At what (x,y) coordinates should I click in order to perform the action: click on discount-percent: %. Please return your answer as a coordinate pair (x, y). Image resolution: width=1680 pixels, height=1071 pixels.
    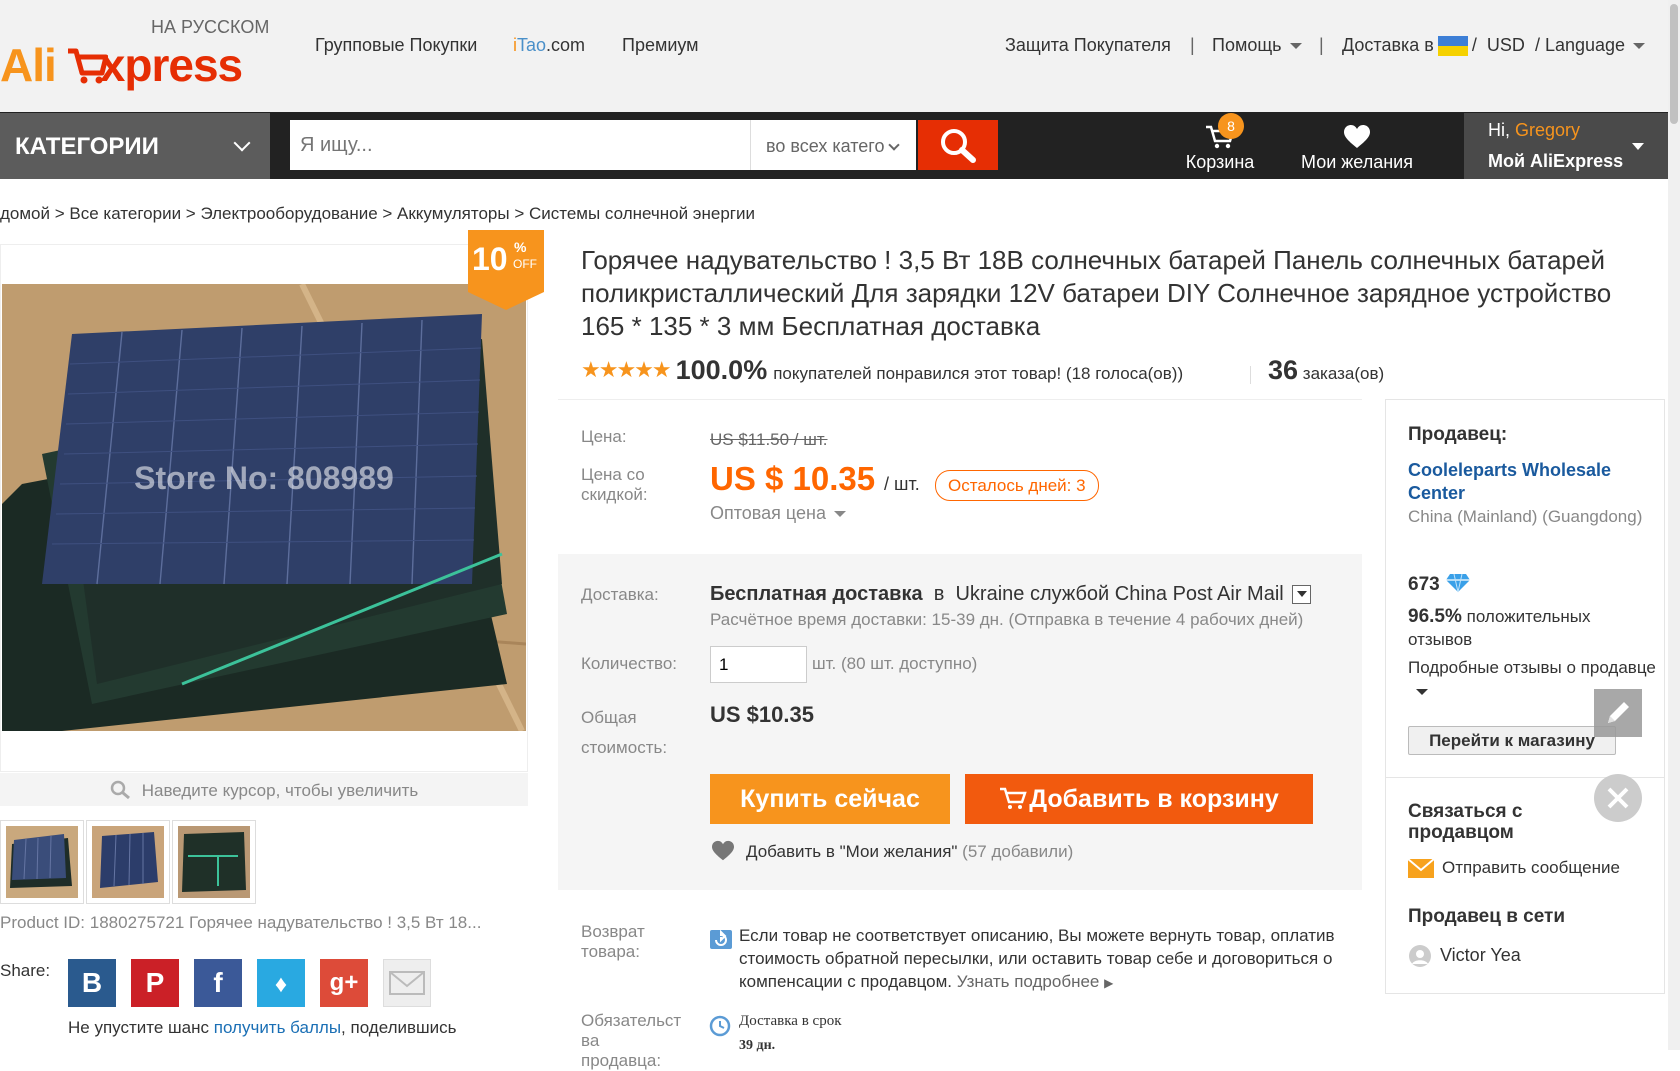
    Looking at the image, I should click on (520, 247).